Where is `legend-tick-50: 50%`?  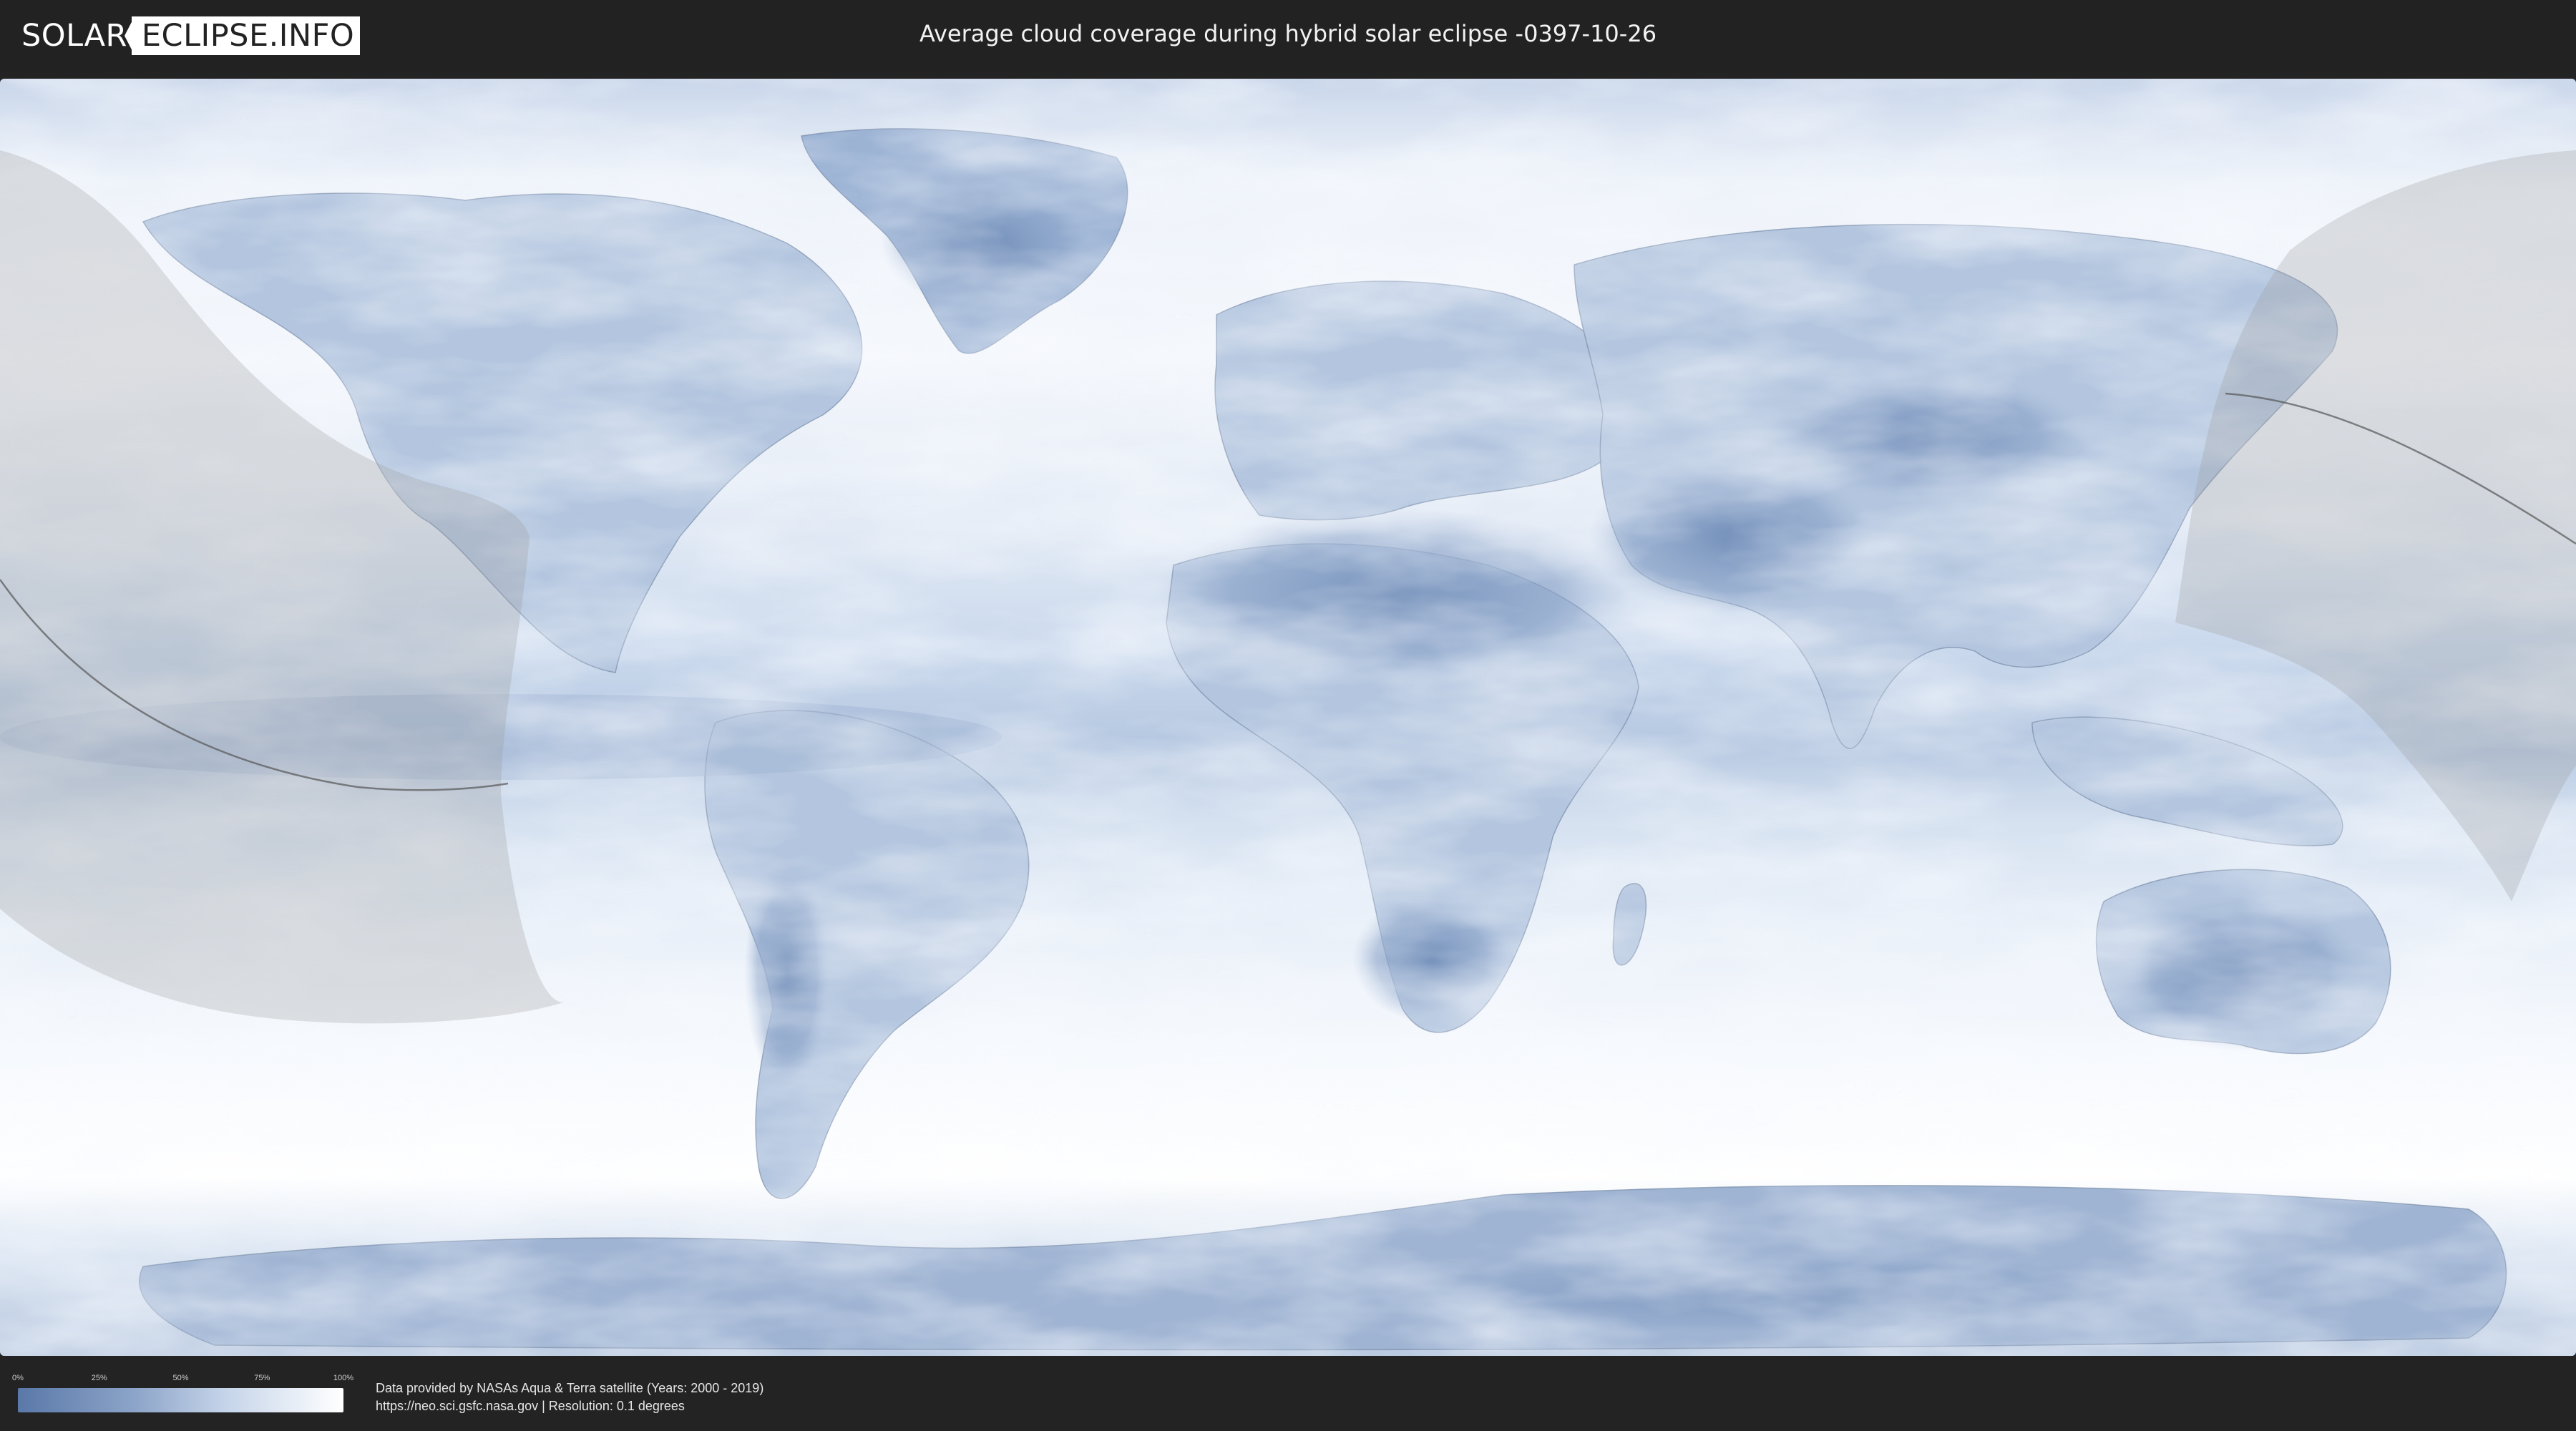
legend-tick-50: 50% is located at coordinates (180, 1378).